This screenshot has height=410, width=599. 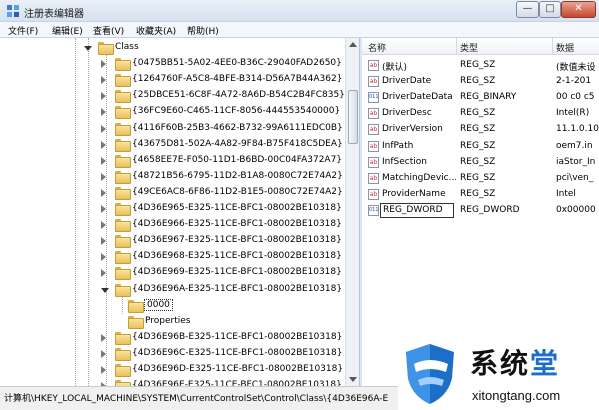 I want to click on tree-node: {0475BB51-5A02-4EE0-B36C-29040FAD2650}, so click(x=172, y=64).